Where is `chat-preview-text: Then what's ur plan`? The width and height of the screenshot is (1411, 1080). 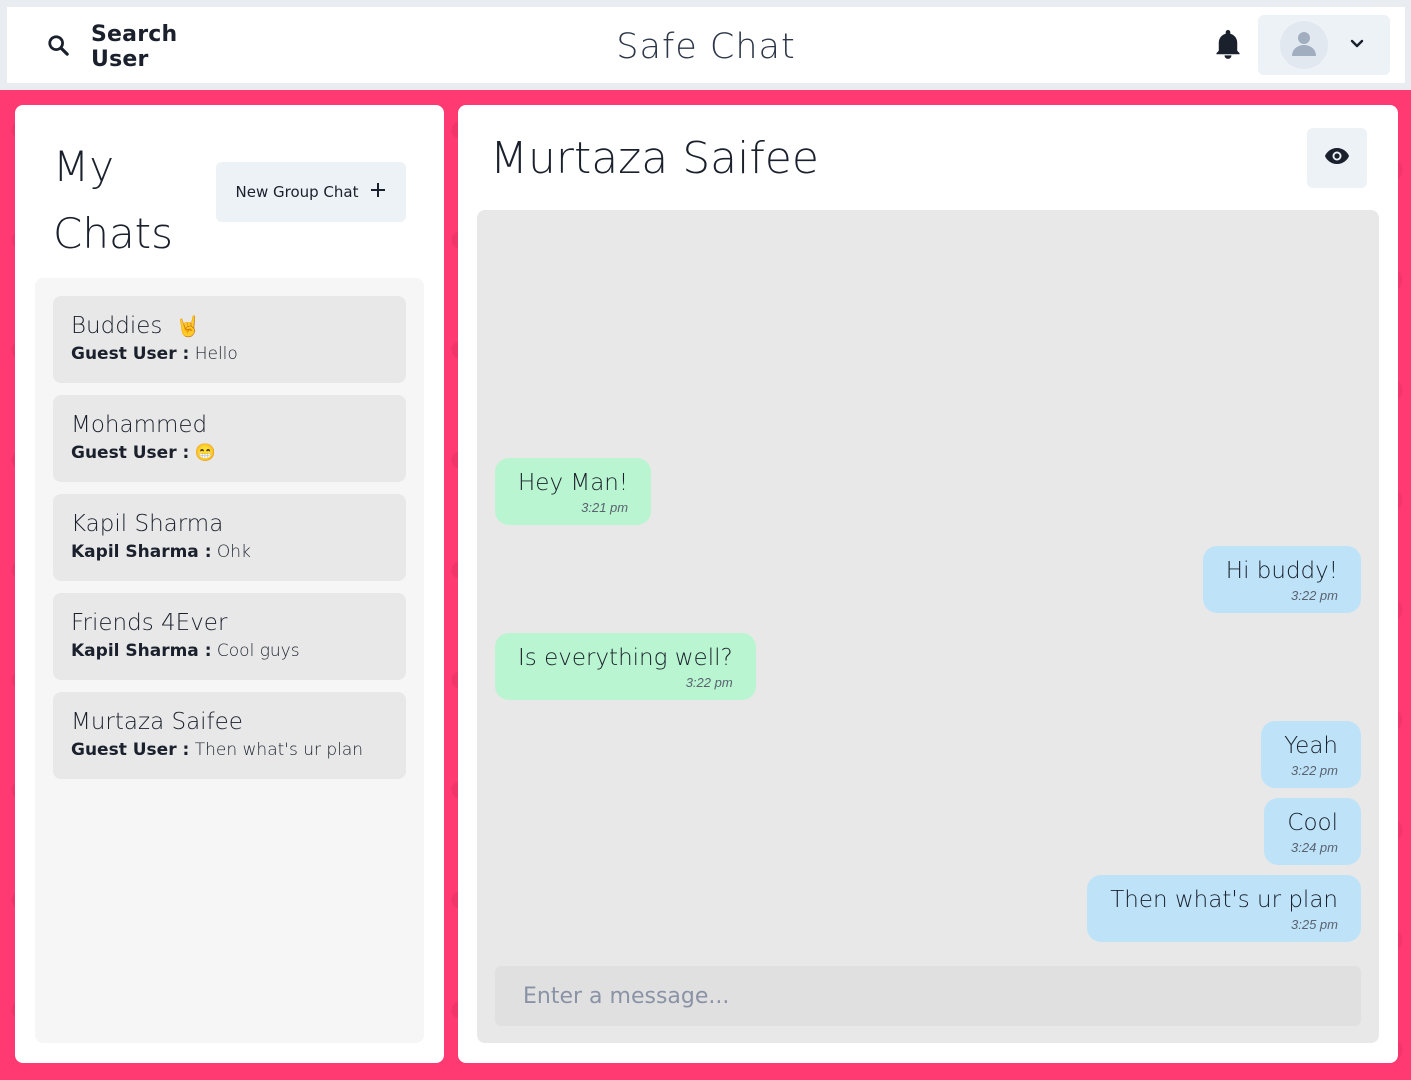 chat-preview-text: Then what's ur plan is located at coordinates (279, 750).